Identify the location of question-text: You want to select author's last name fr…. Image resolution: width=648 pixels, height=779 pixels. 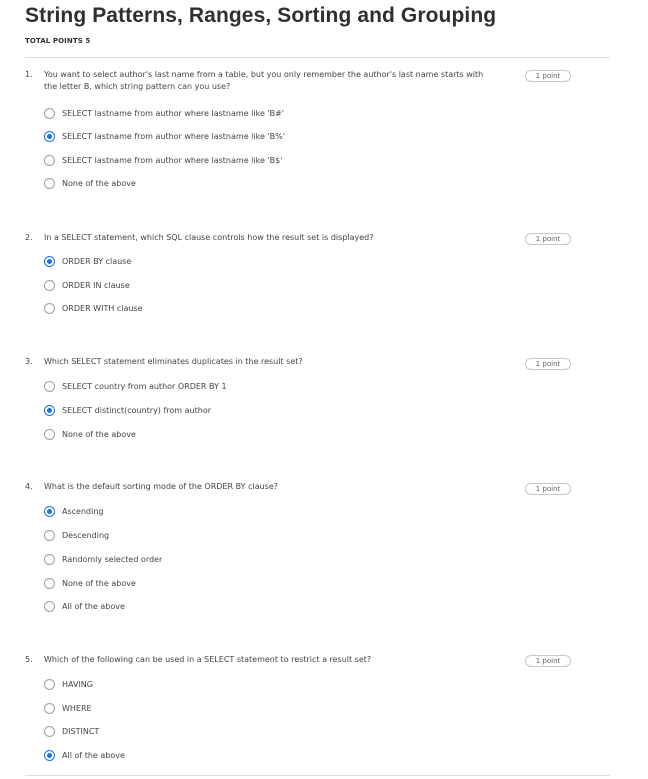
(264, 80).